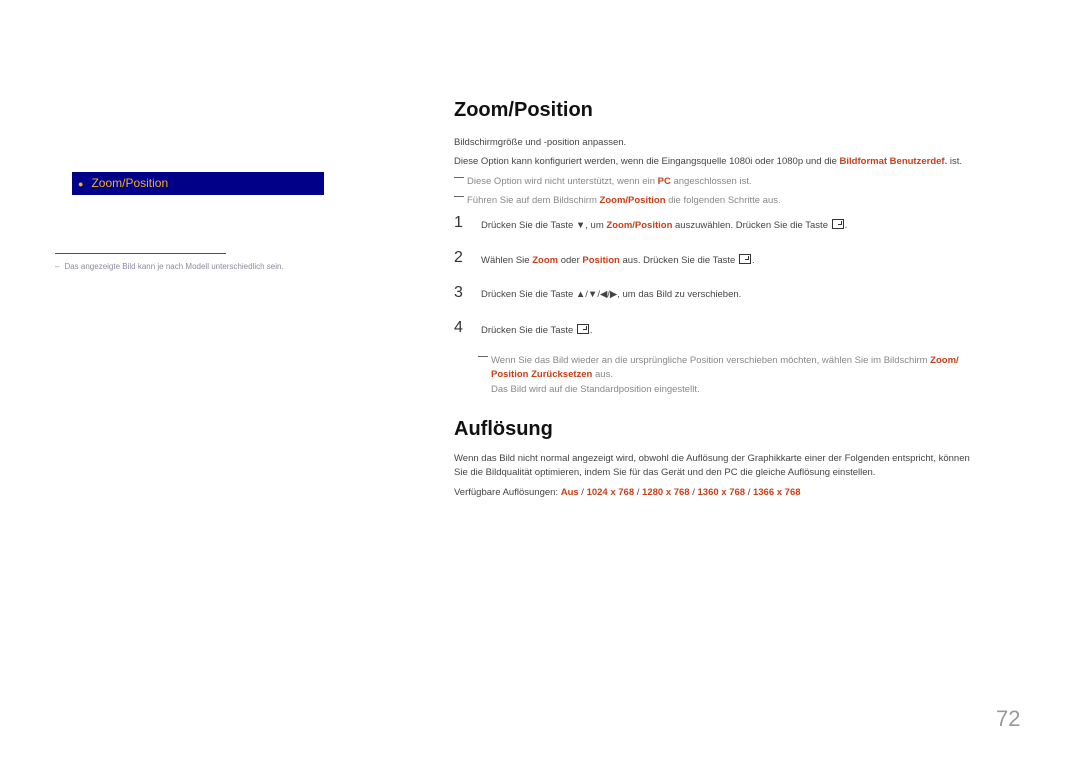  What do you see at coordinates (542, 374) in the screenshot?
I see `highlight: Position Zurücksetzen` at bounding box center [542, 374].